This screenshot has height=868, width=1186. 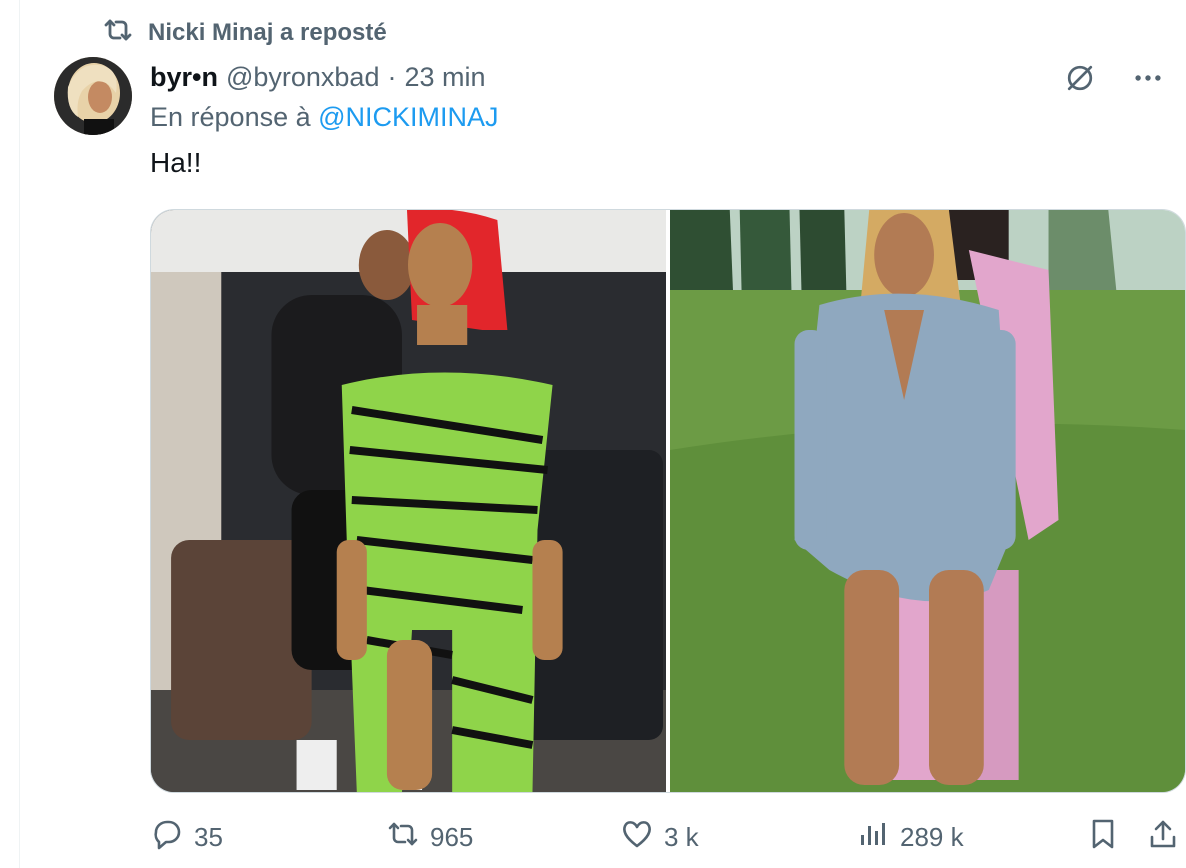 What do you see at coordinates (186, 837) in the screenshot?
I see `reply-button: 35` at bounding box center [186, 837].